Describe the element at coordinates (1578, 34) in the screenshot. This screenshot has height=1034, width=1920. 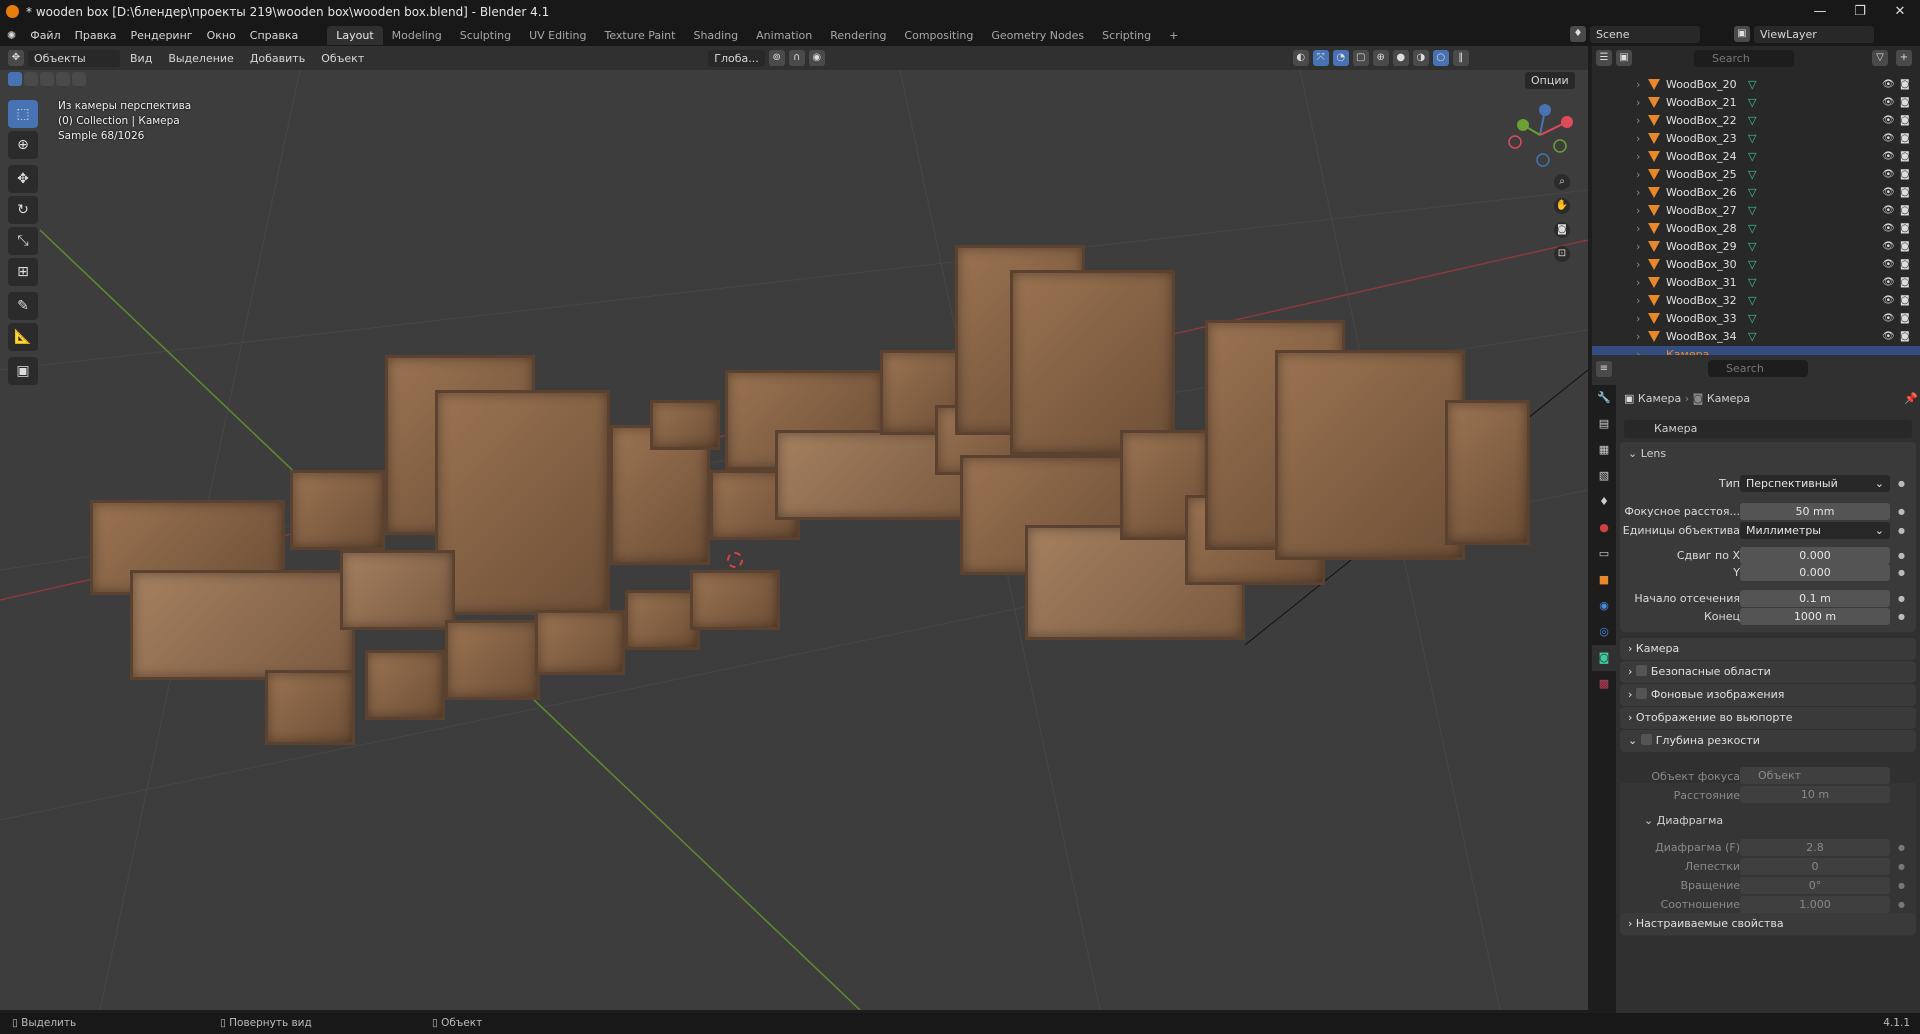
I see `scene-icon: ♦` at that location.